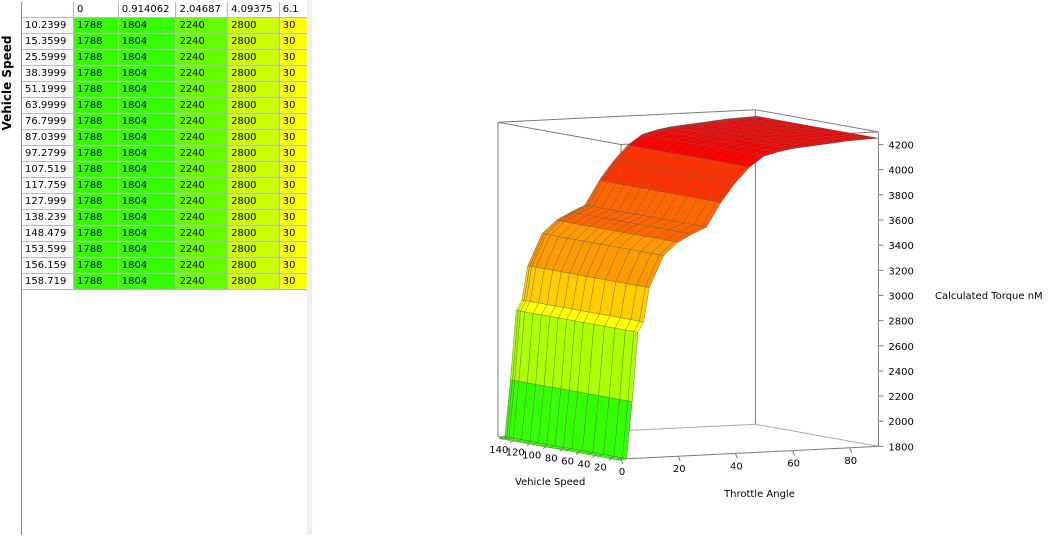 This screenshot has height=539, width=1057. I want to click on row-header: 51.1999, so click(48, 89).